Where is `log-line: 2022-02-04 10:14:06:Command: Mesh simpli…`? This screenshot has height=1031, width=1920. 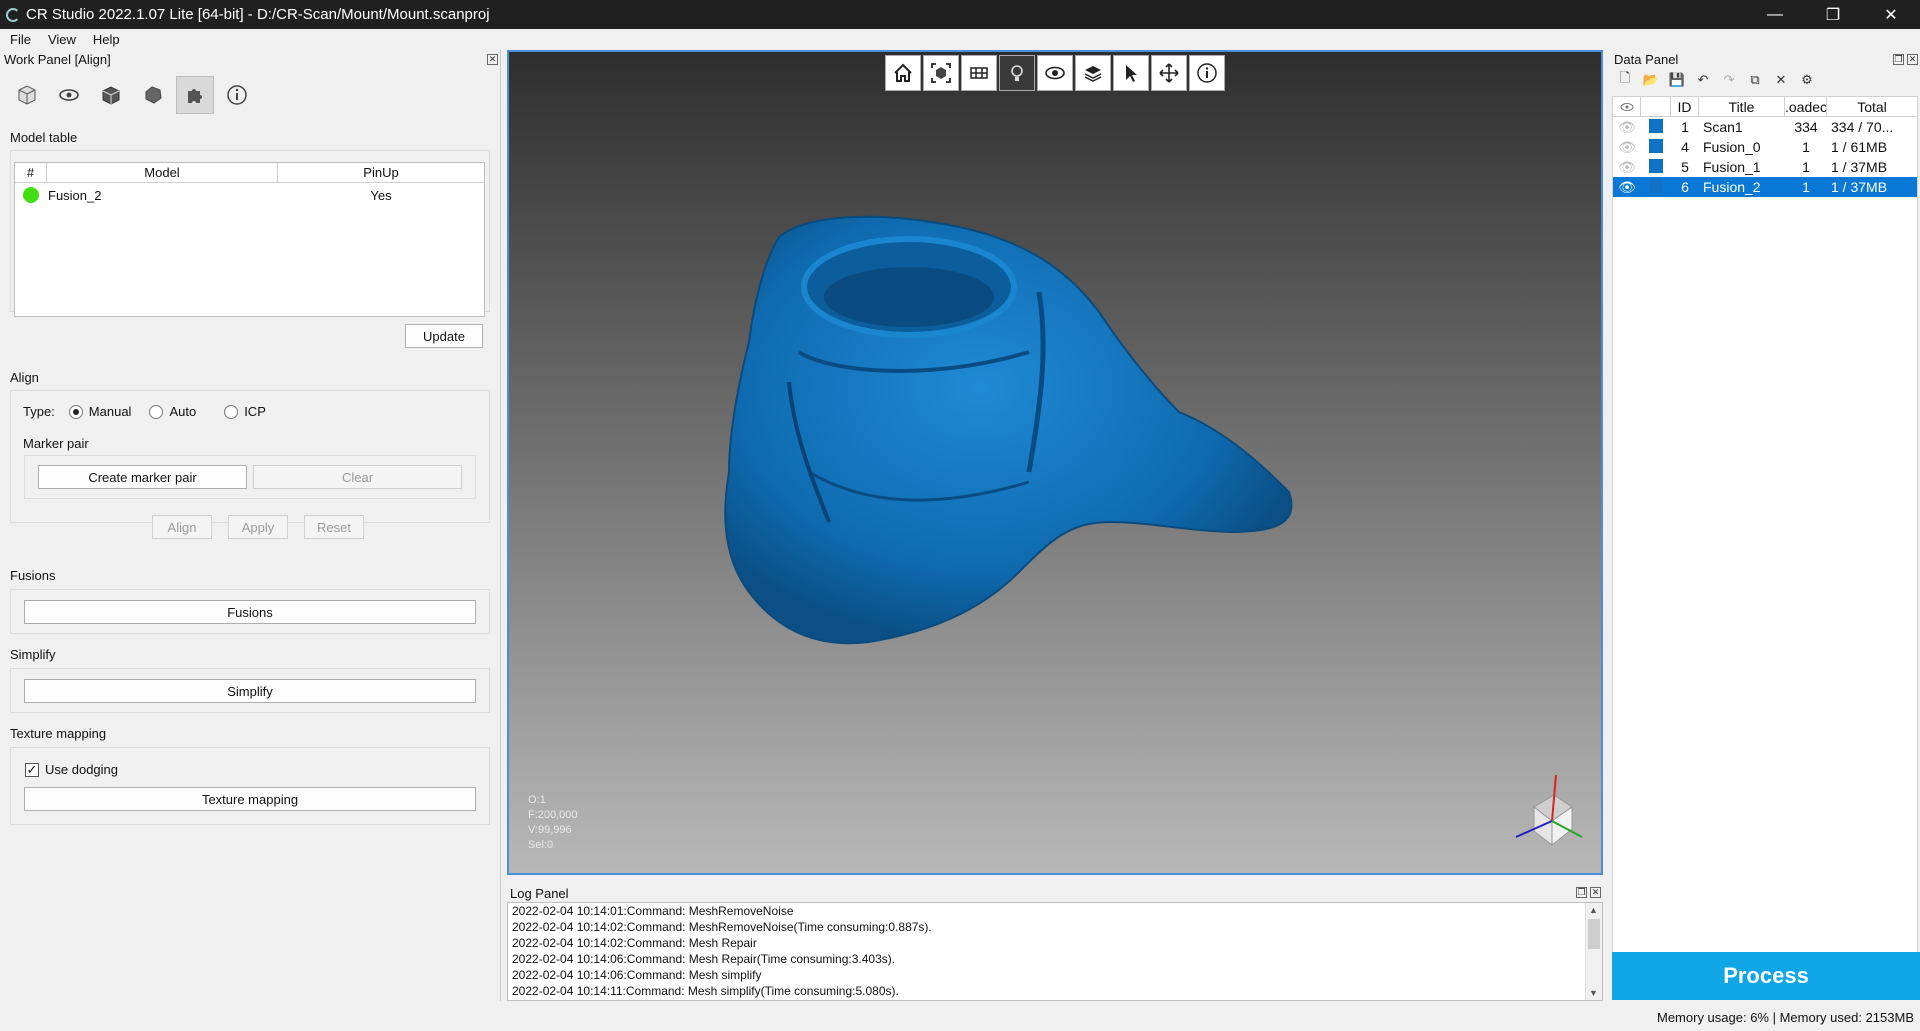 log-line: 2022-02-04 10:14:06:Command: Mesh simpli… is located at coordinates (637, 975).